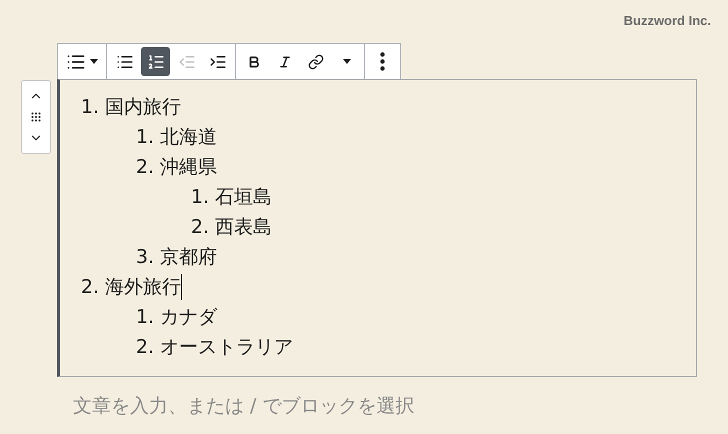  I want to click on more-options-icon, so click(382, 61).